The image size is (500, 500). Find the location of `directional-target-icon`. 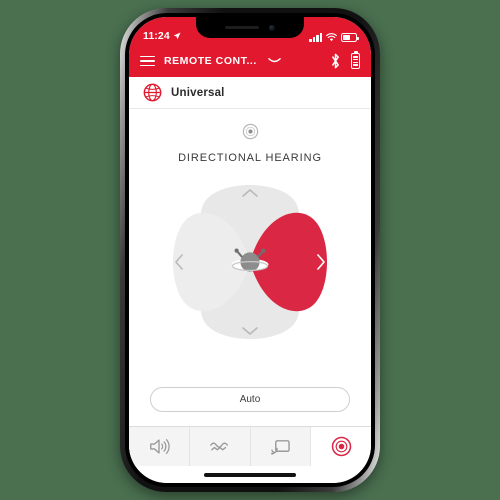

directional-target-icon is located at coordinates (250, 131).